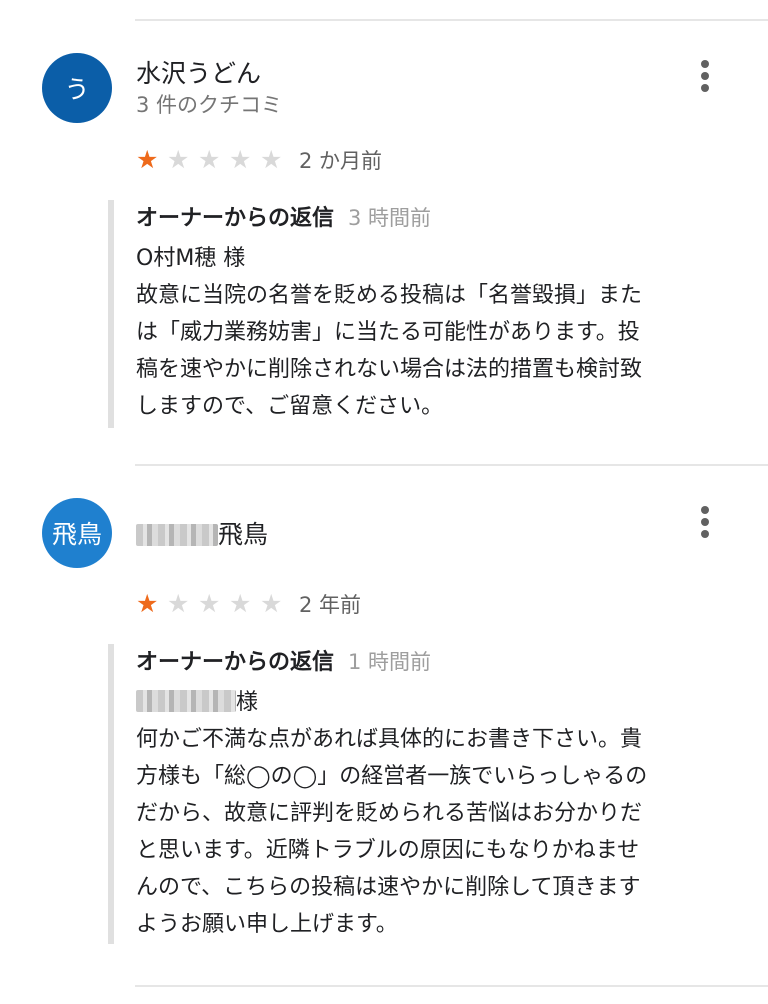  Describe the element at coordinates (209, 104) in the screenshot. I see `reviewer-review-count: 3 件のクチコミ` at that location.